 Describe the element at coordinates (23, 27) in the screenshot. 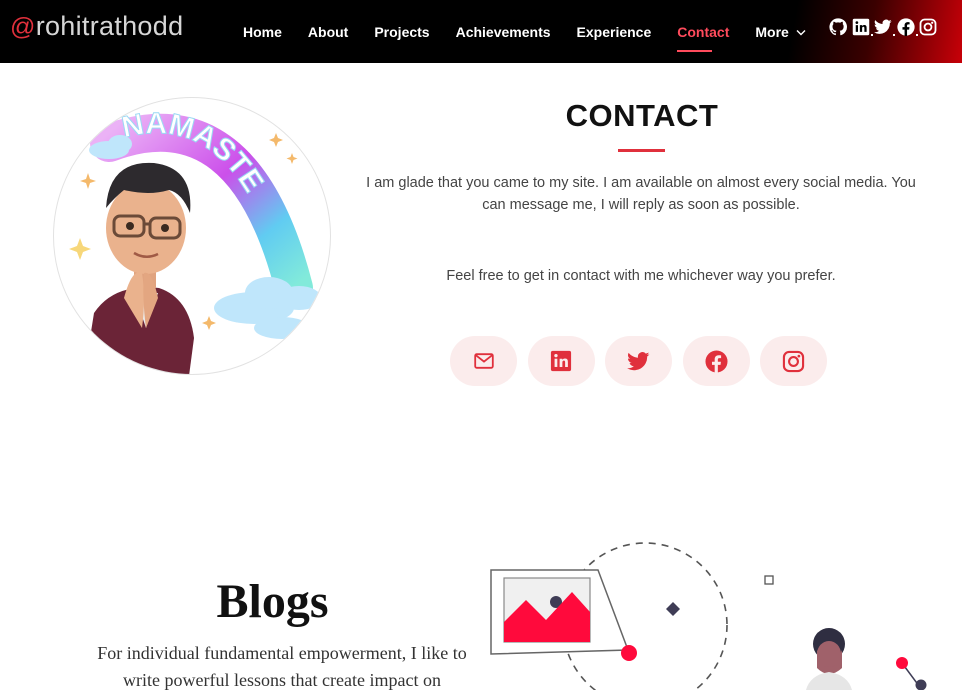

I see `logo-at-sign: @` at that location.